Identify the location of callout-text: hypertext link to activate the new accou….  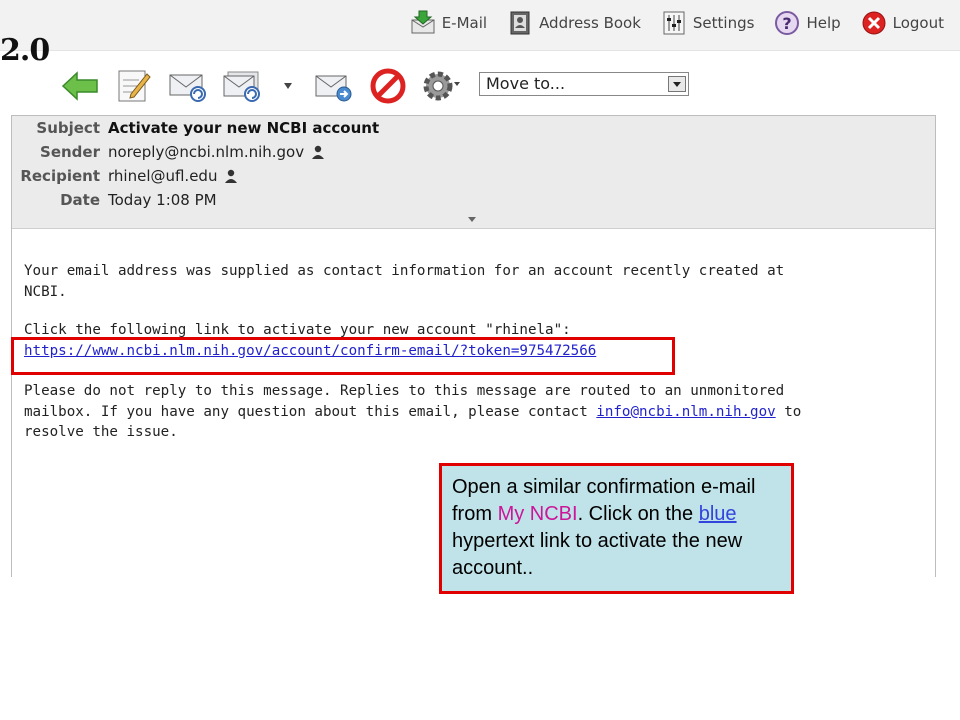
(597, 554).